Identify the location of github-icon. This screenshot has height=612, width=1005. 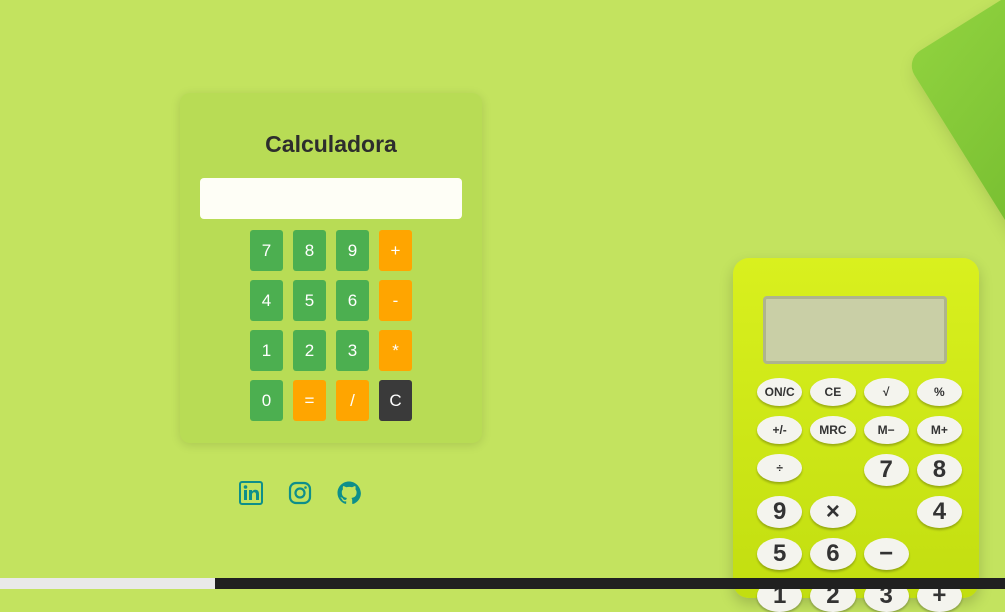
(349, 493).